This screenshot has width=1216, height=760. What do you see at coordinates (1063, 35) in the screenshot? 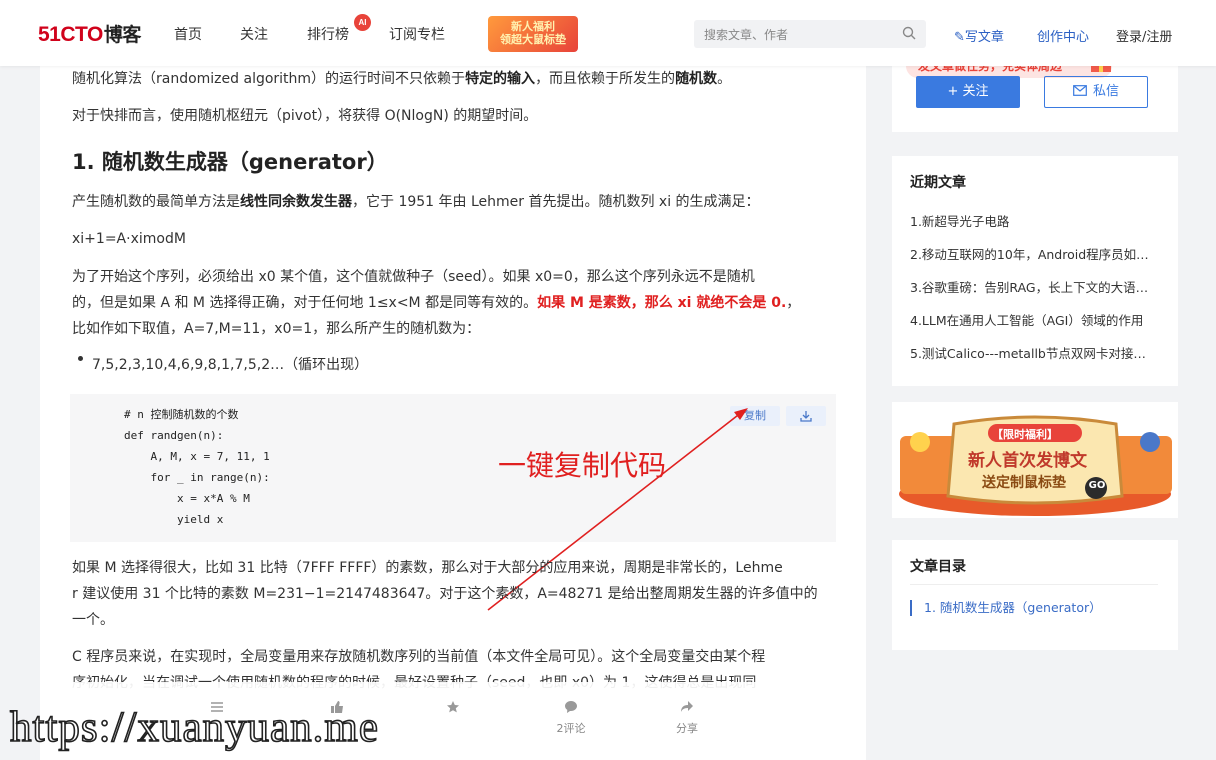
I see `creator-center-link: 创作中心` at bounding box center [1063, 35].